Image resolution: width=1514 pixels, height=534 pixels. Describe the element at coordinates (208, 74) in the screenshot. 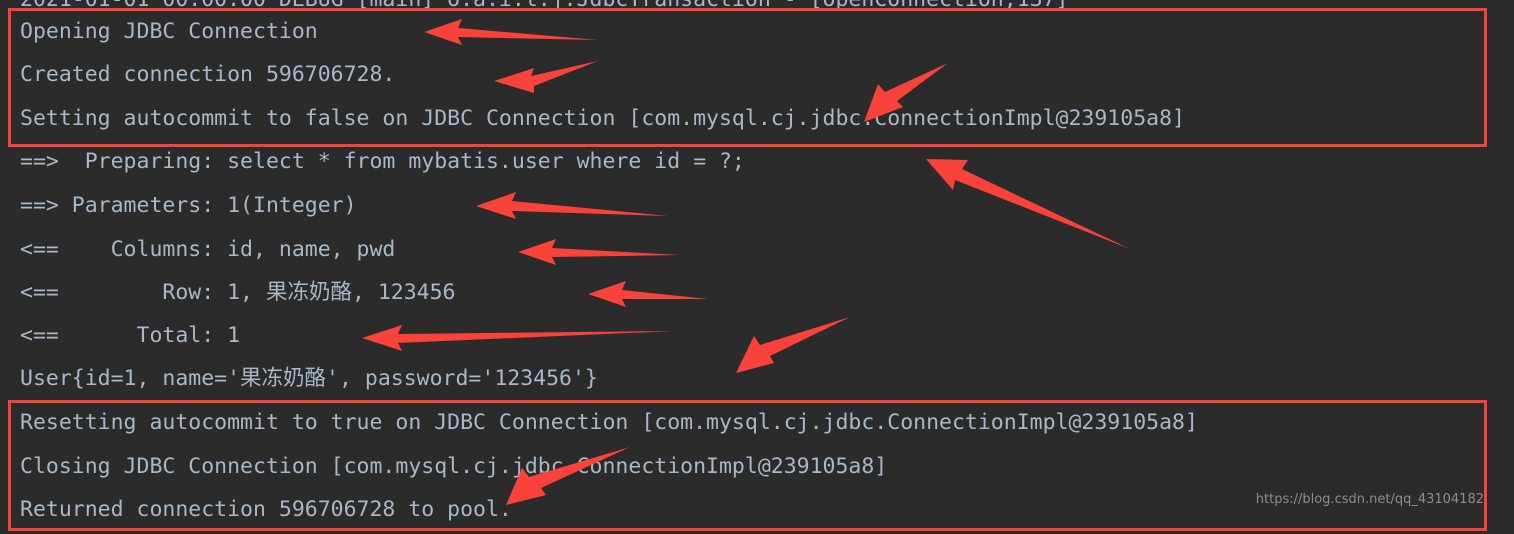

I see `console-line-created: Created connection 596706728.` at that location.